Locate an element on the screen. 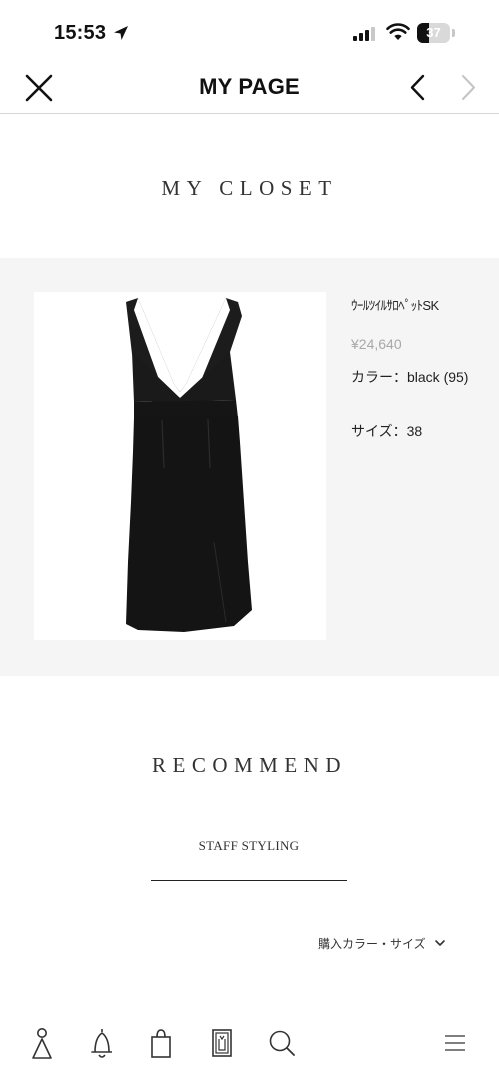 Image resolution: width=499 pixels, height=1080 pixels. next-button is located at coordinates (468, 88).